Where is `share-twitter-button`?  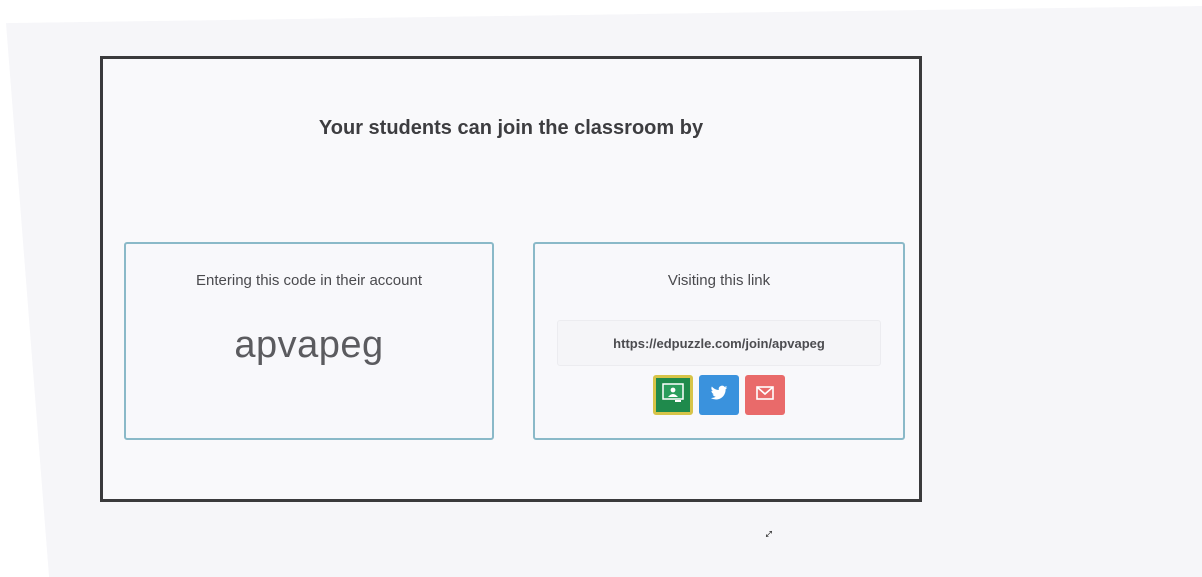 share-twitter-button is located at coordinates (719, 395).